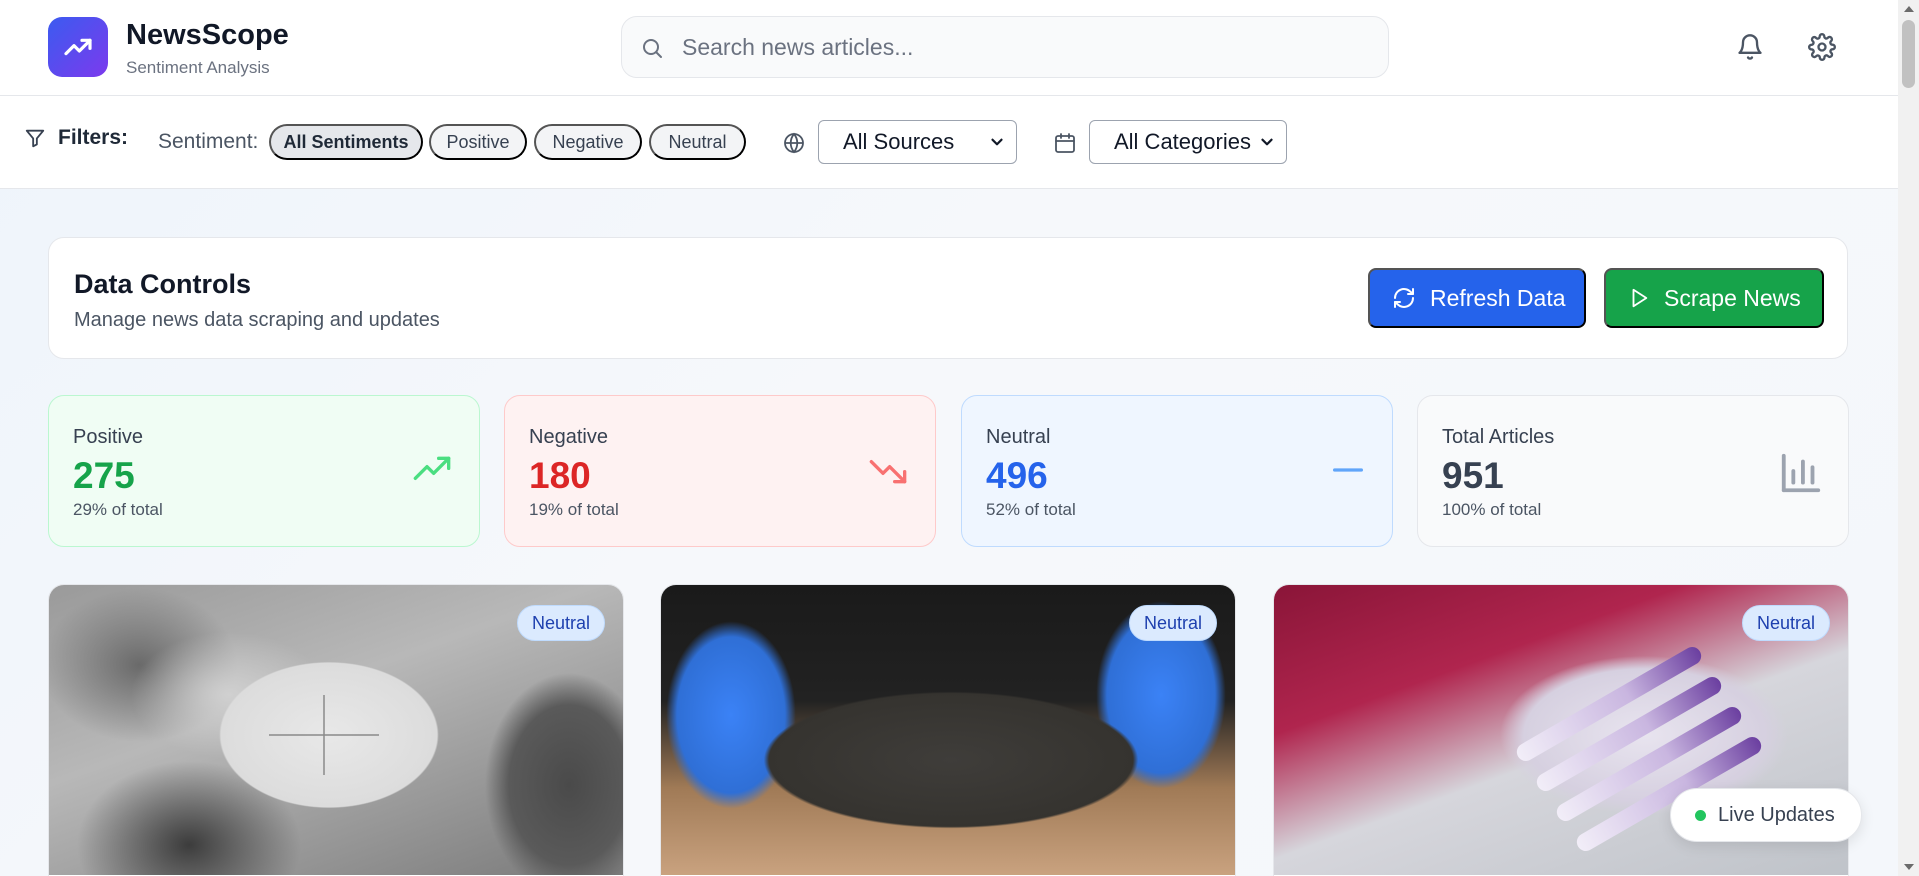  Describe the element at coordinates (1640, 298) in the screenshot. I see `play-icon` at that location.